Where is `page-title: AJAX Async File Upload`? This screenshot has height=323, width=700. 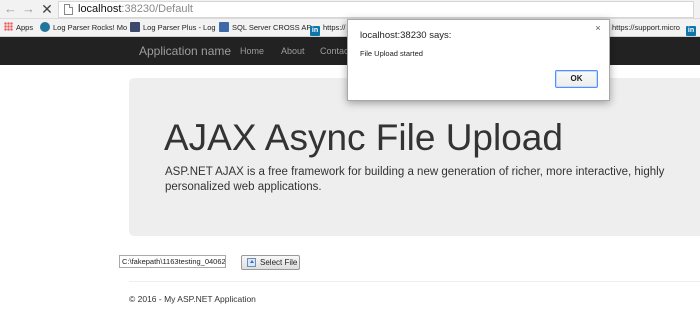 page-title: AJAX Async File Upload is located at coordinates (363, 137).